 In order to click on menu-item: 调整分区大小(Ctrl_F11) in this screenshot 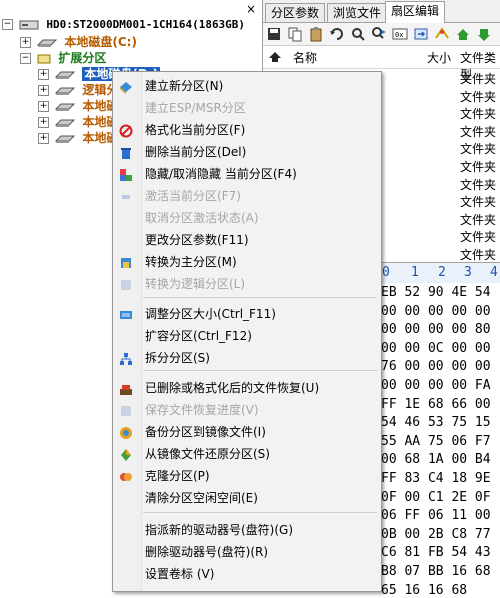, I will do `click(247, 314)`.